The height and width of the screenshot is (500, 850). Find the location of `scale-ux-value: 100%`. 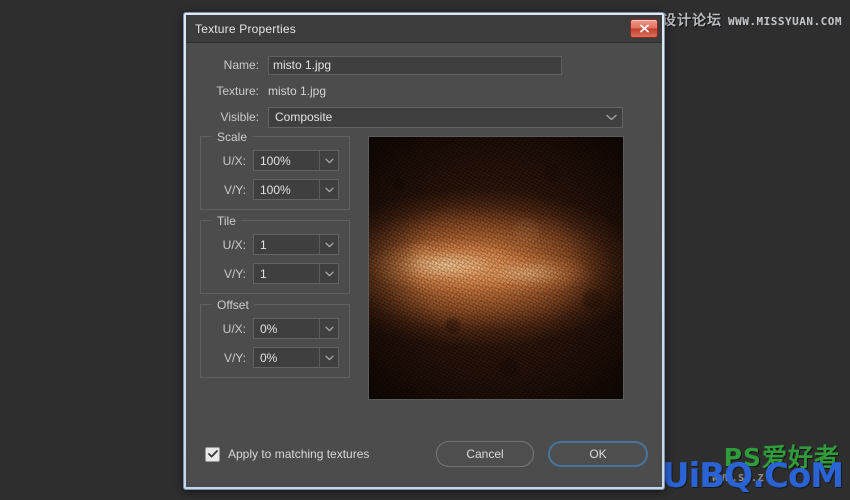

scale-ux-value: 100% is located at coordinates (275, 160).